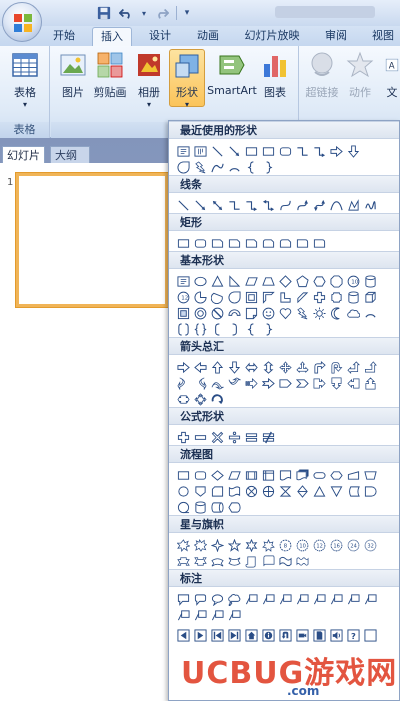 The width and height of the screenshot is (400, 701). What do you see at coordinates (353, 491) in the screenshot?
I see `shape-stored-data-icon` at bounding box center [353, 491].